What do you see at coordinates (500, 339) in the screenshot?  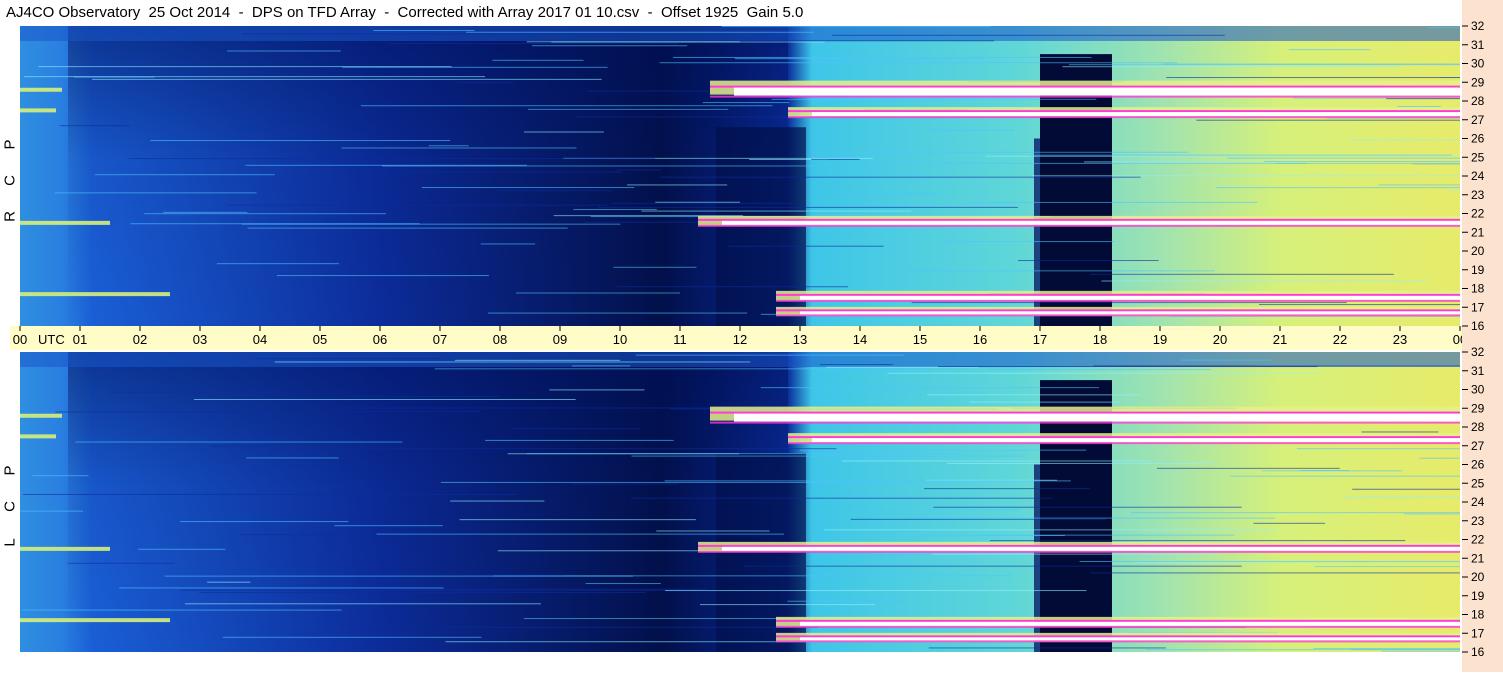 I see `utc-tick-label: 08` at bounding box center [500, 339].